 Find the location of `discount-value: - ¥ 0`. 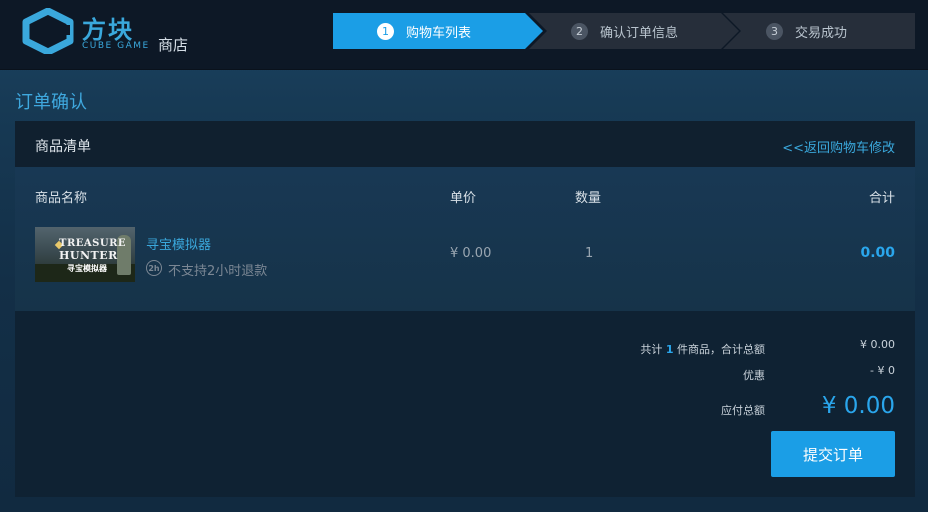

discount-value: - ¥ 0 is located at coordinates (882, 370).